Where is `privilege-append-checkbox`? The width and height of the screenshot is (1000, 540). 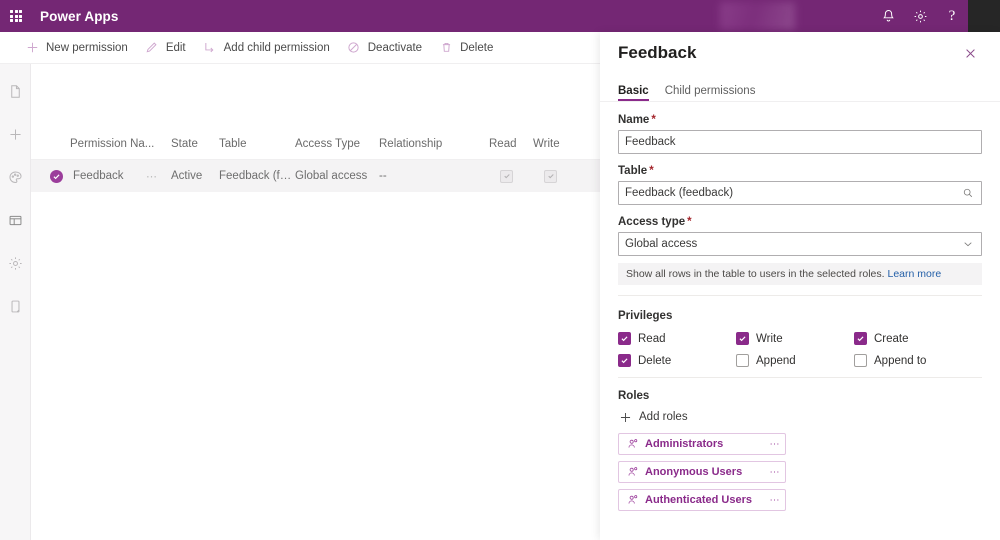
privilege-append-checkbox is located at coordinates (742, 360).